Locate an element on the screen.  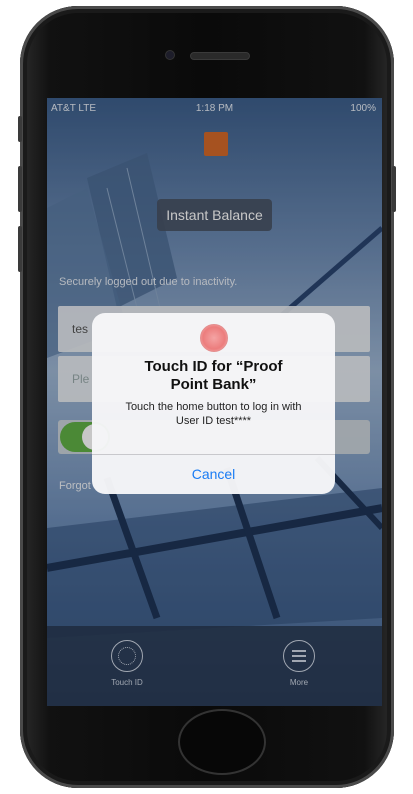
volume-down-button is located at coordinates (20, 249).